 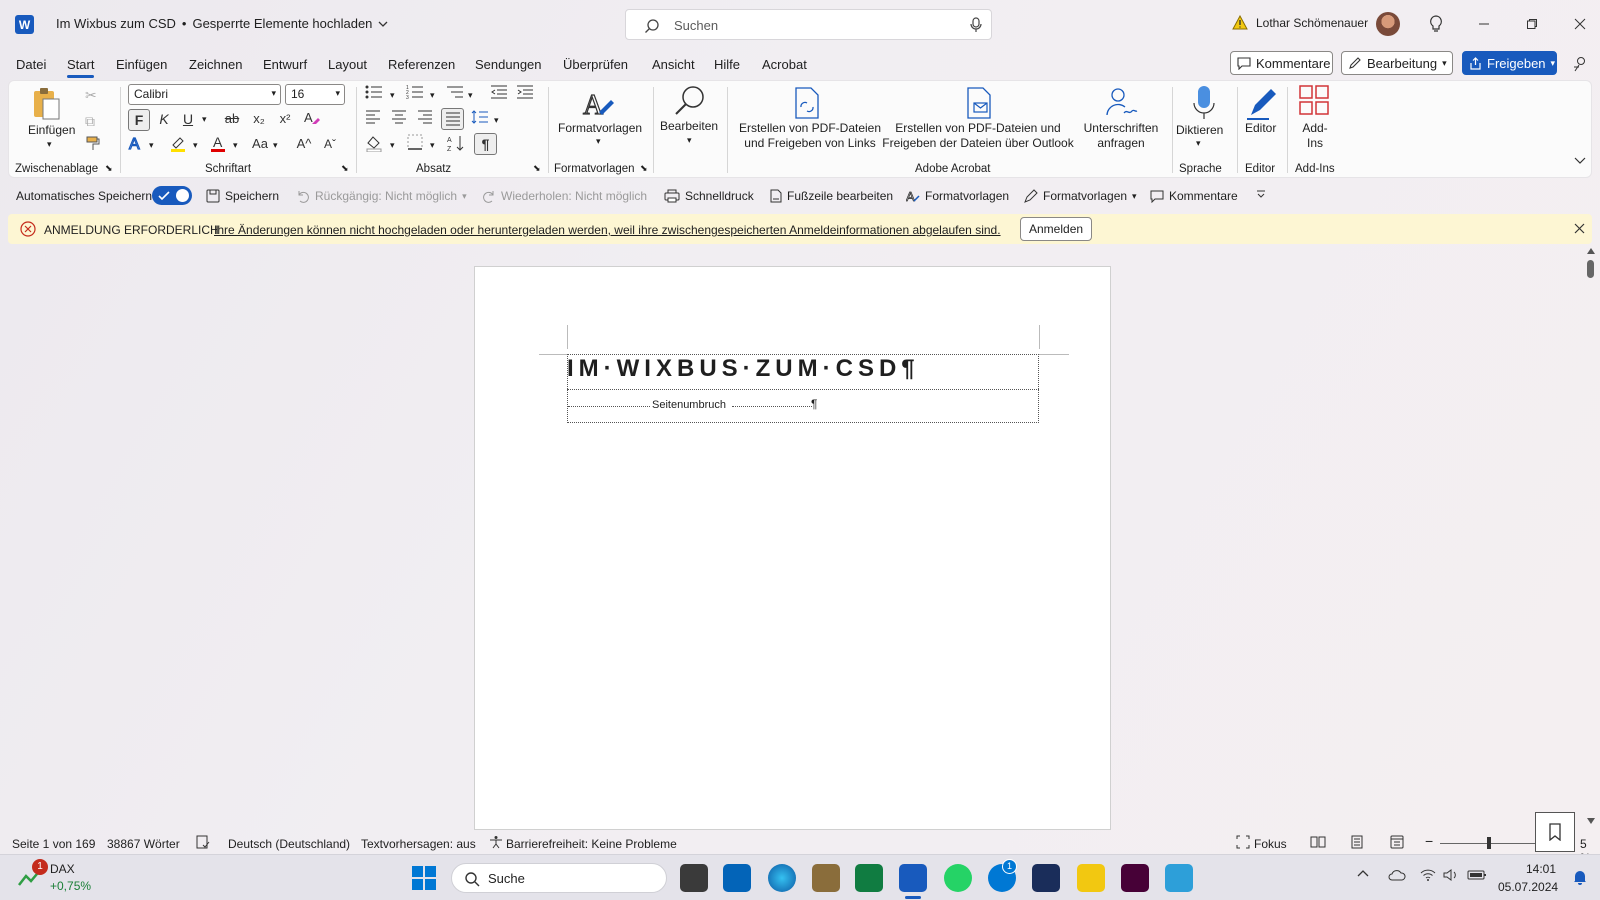 I want to click on multilevel-list-icon, so click(x=456, y=92).